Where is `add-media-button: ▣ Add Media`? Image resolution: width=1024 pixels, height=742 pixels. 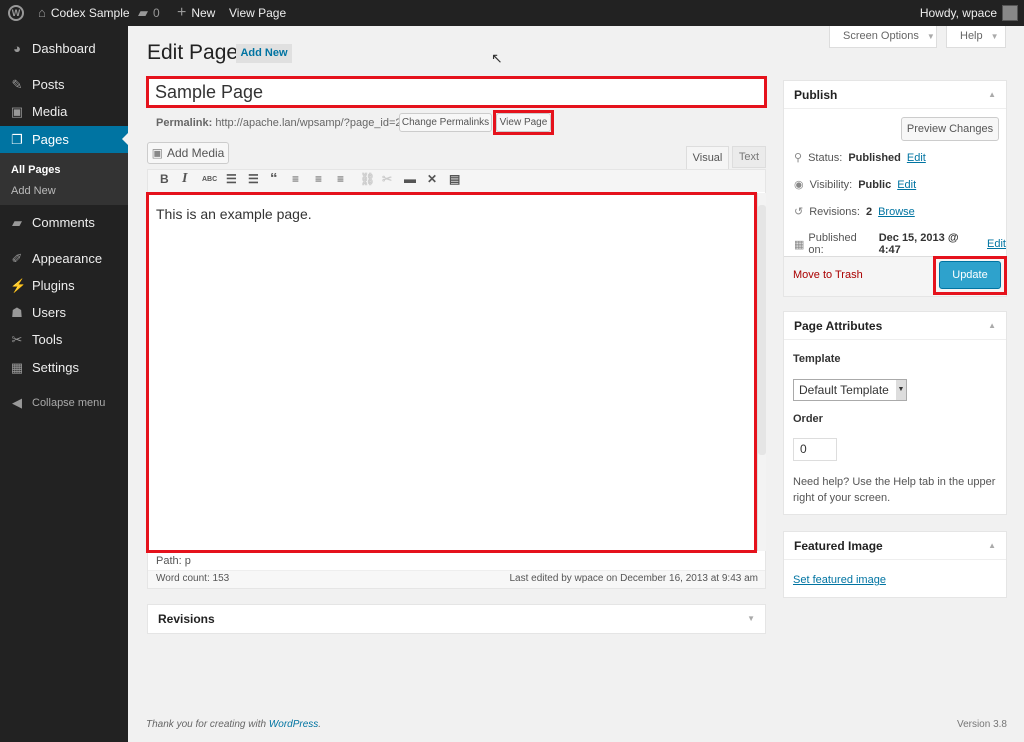
add-media-button: ▣ Add Media is located at coordinates (188, 153).